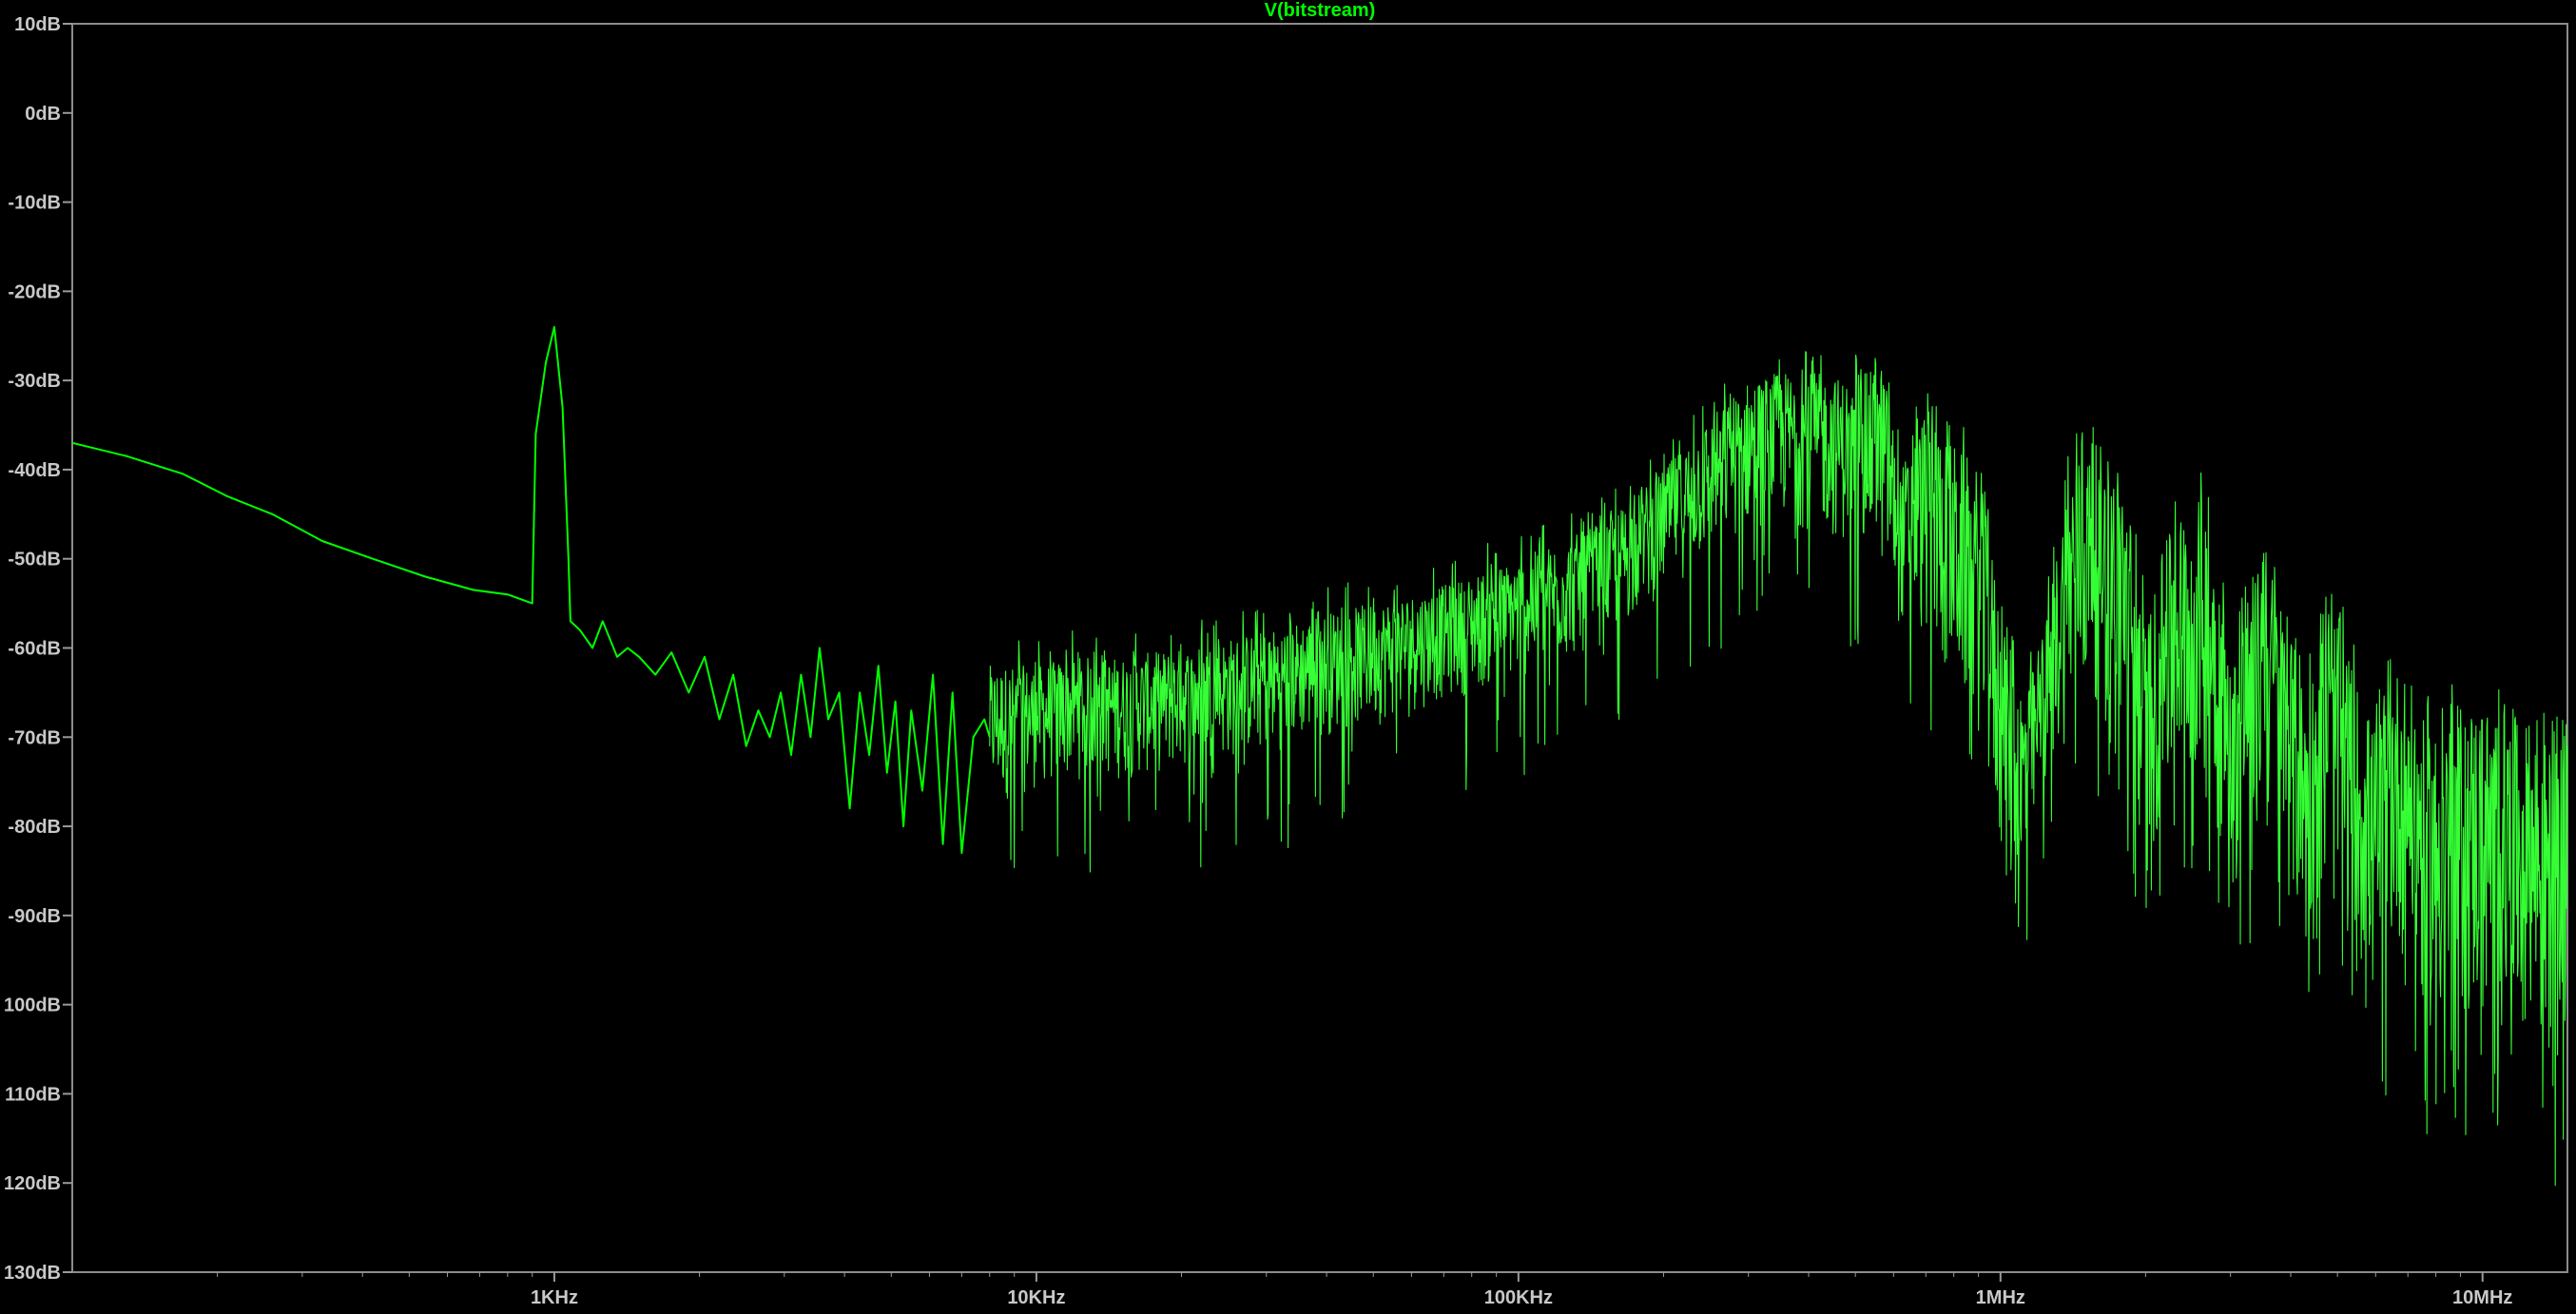 The height and width of the screenshot is (1314, 2576). What do you see at coordinates (1320, 11) in the screenshot?
I see `trace-title: V(bitstream)` at bounding box center [1320, 11].